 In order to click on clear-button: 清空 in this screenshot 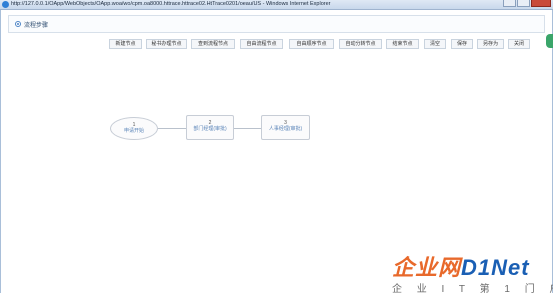, I will do `click(435, 44)`.